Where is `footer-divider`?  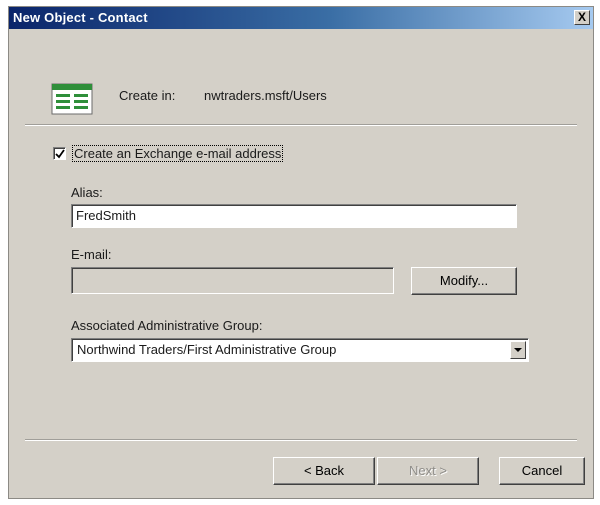 footer-divider is located at coordinates (301, 440).